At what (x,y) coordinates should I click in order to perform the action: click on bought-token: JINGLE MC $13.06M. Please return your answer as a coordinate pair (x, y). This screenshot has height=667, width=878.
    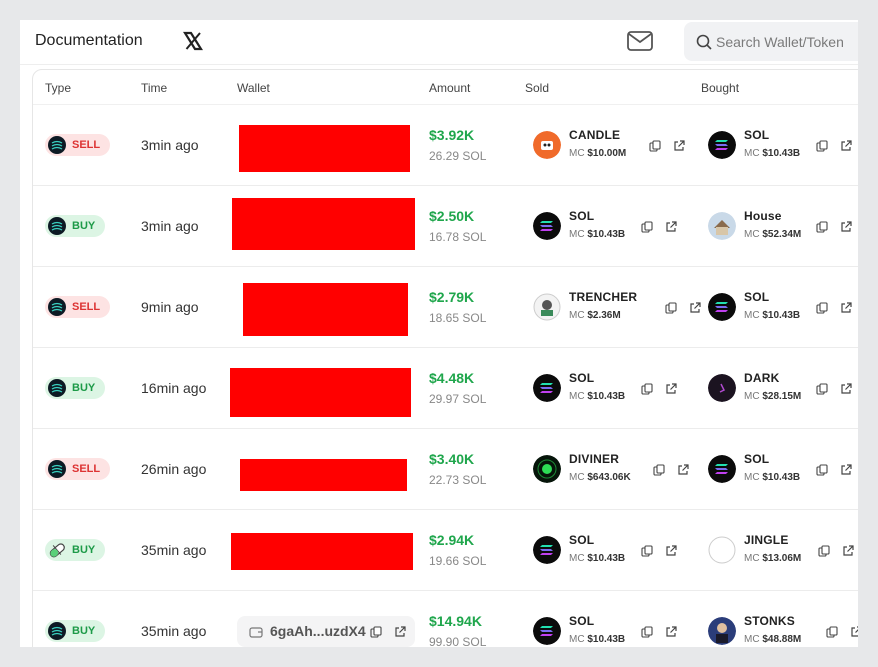
    Looking at the image, I should click on (783, 550).